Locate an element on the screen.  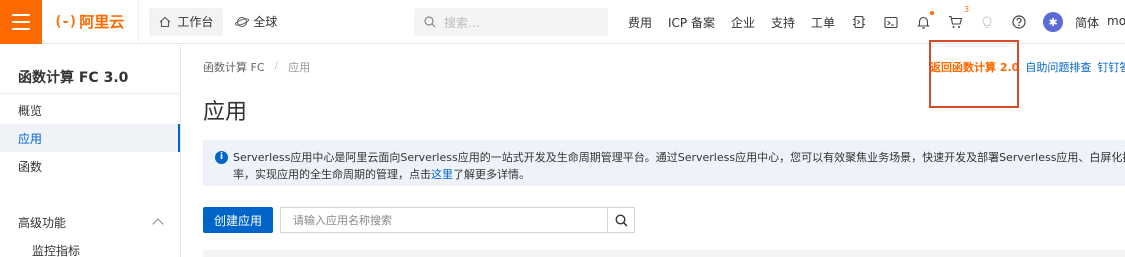
create-app-button: 创建应用 is located at coordinates (238, 220).